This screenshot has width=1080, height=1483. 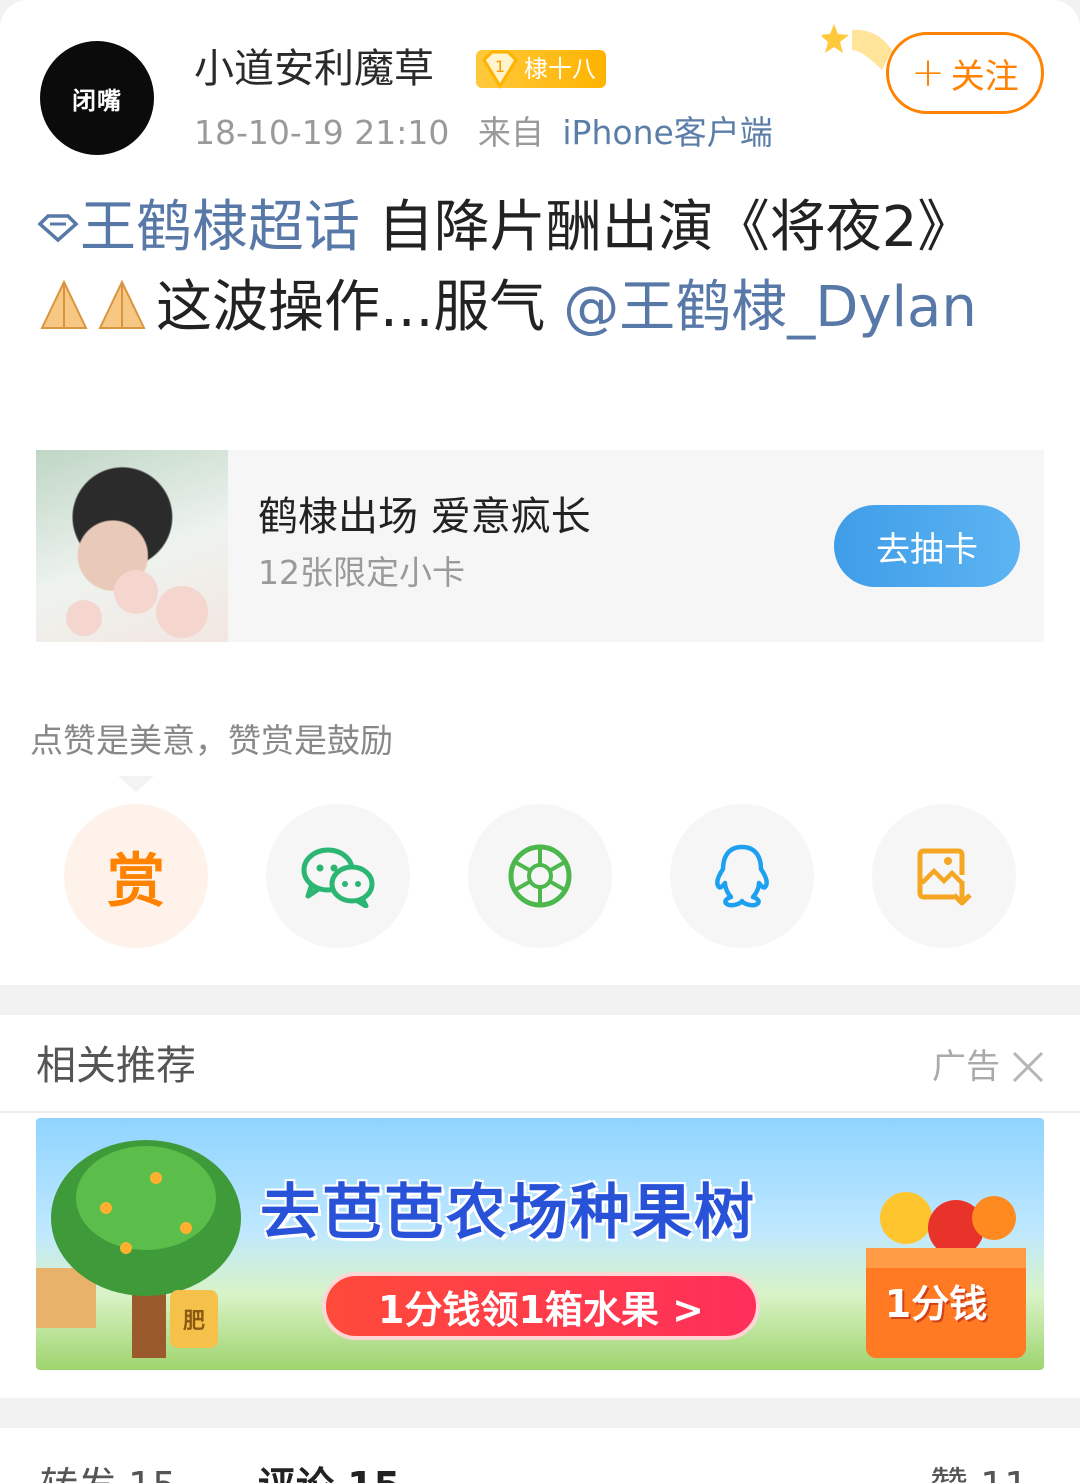 What do you see at coordinates (540, 1064) in the screenshot?
I see `related-header: 相关推荐 广告` at bounding box center [540, 1064].